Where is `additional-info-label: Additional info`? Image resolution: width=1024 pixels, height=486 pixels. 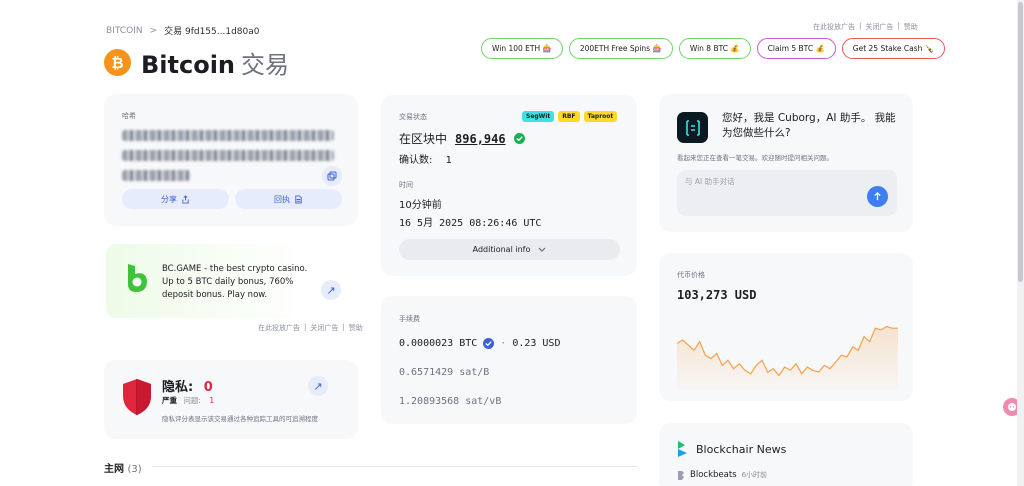 additional-info-label: Additional info is located at coordinates (501, 249).